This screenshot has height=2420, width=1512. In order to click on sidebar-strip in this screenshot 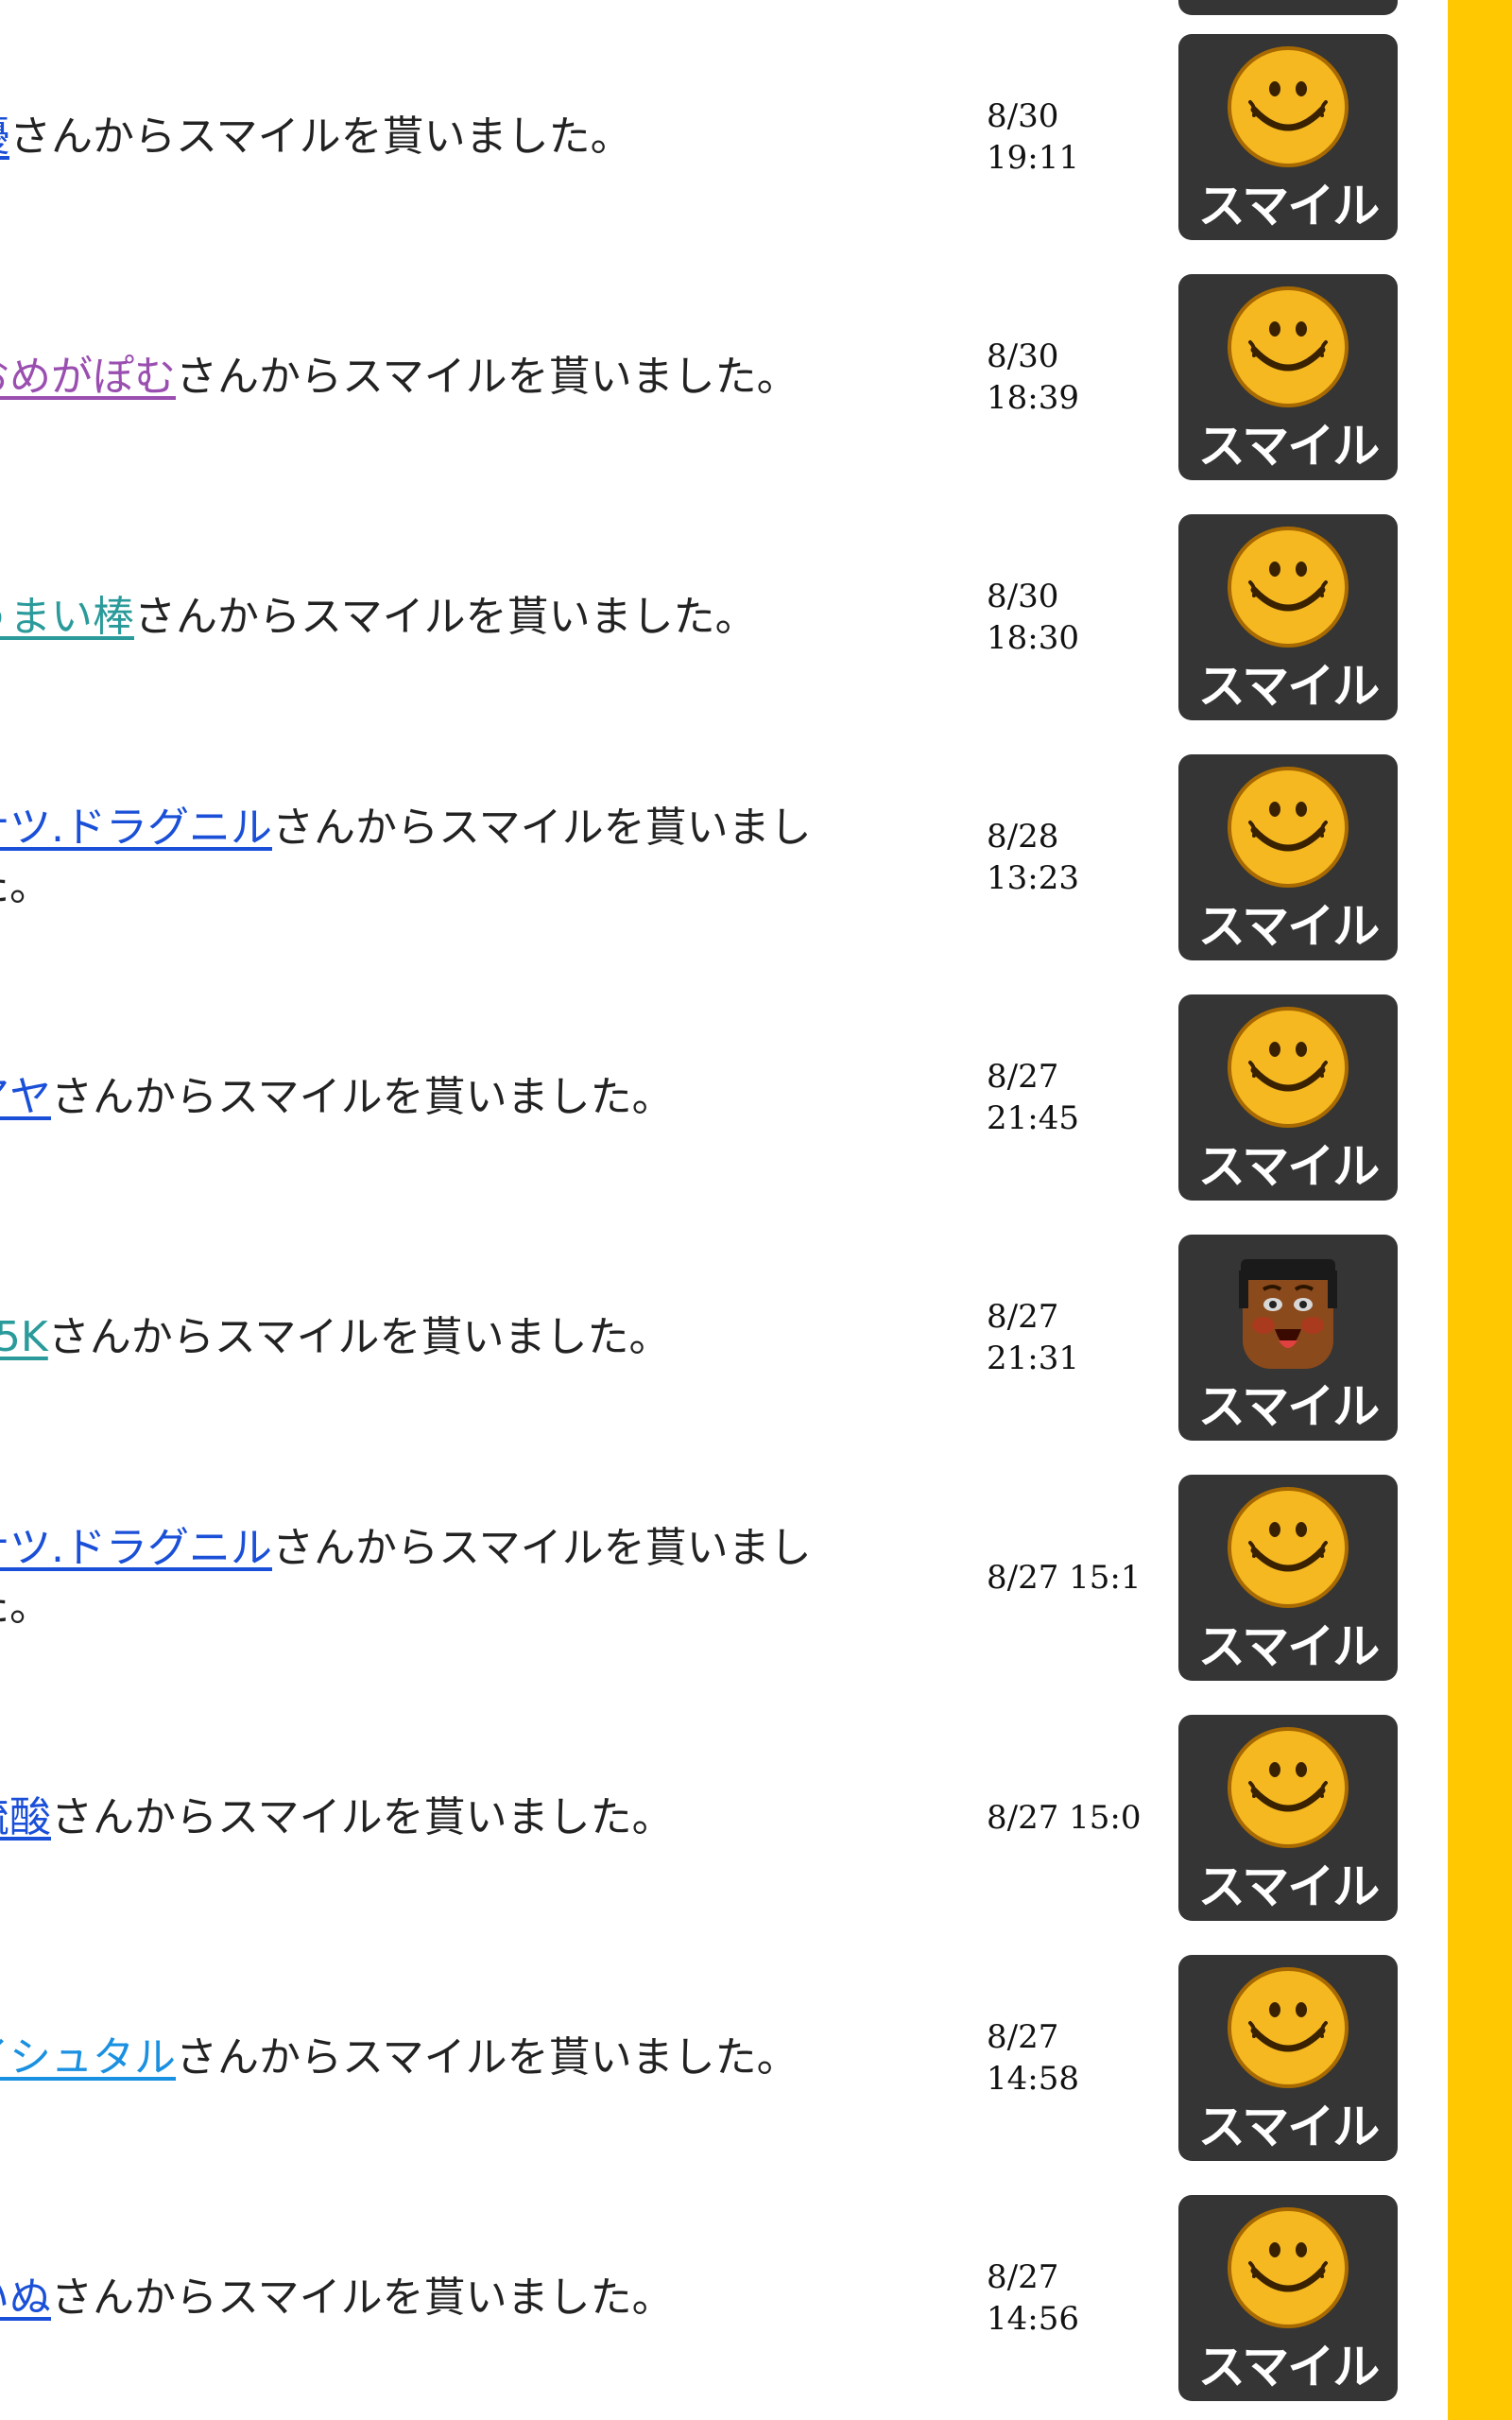, I will do `click(1480, 1210)`.